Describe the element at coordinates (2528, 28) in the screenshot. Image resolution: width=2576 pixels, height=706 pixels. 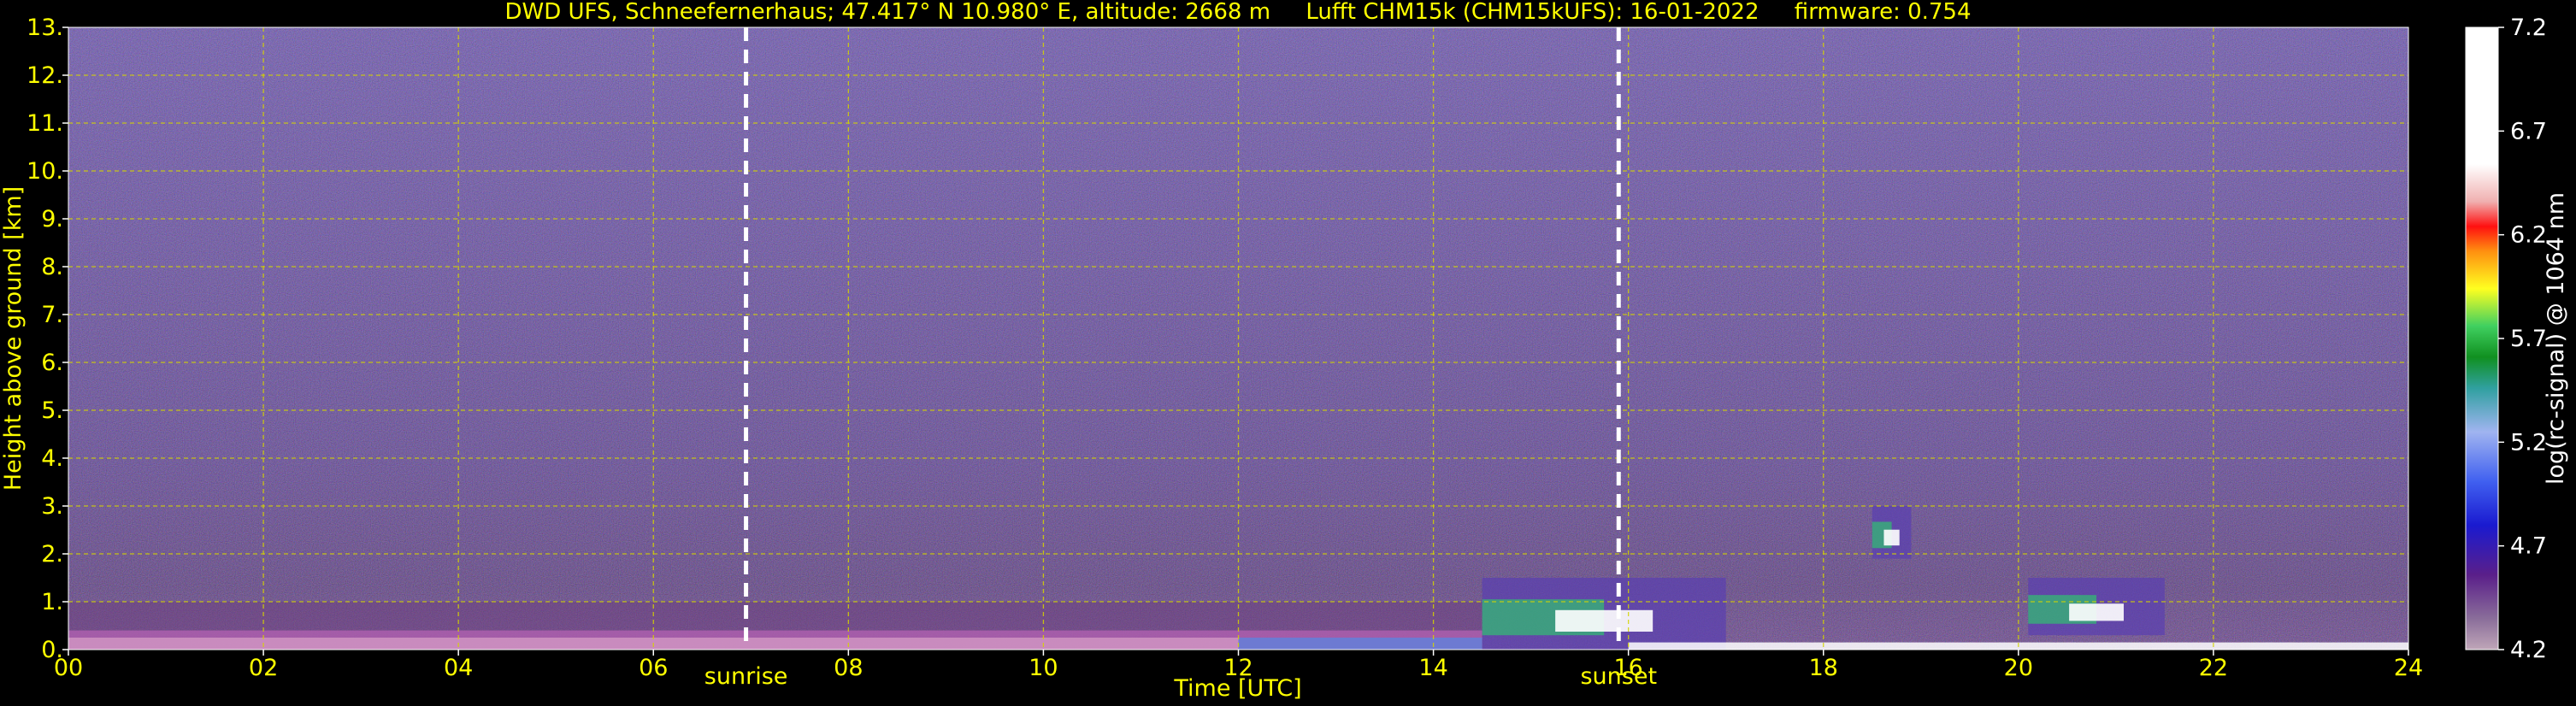
I see `colorbar-tick-label: 7.2` at that location.